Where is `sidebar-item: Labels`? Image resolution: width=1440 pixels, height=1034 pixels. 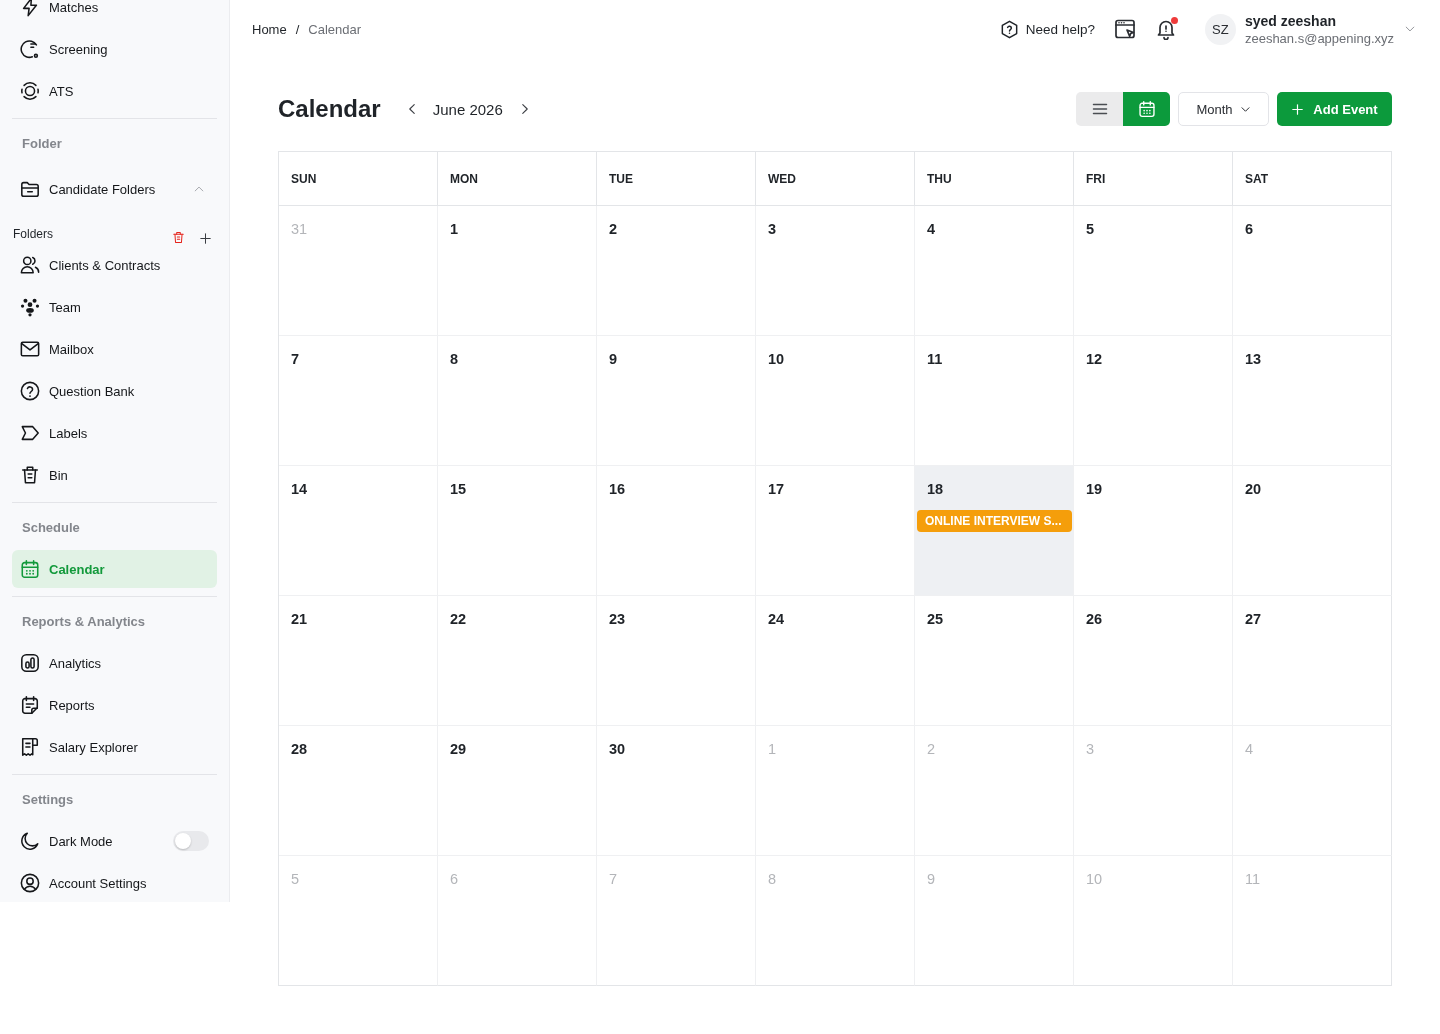
sidebar-item: Labels is located at coordinates (114, 433).